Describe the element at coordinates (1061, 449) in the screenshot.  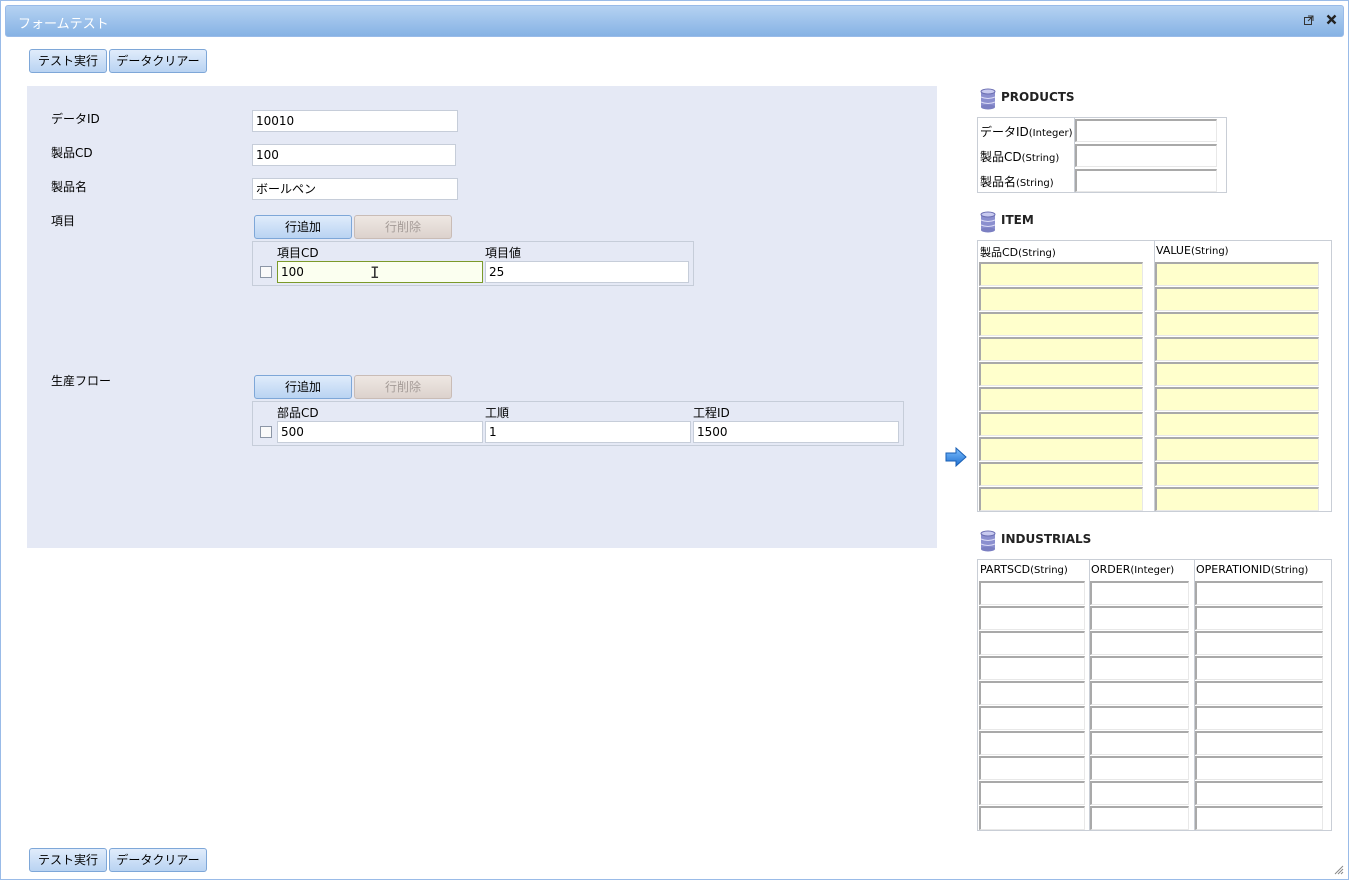
I see `item-cell-r7-c0` at that location.